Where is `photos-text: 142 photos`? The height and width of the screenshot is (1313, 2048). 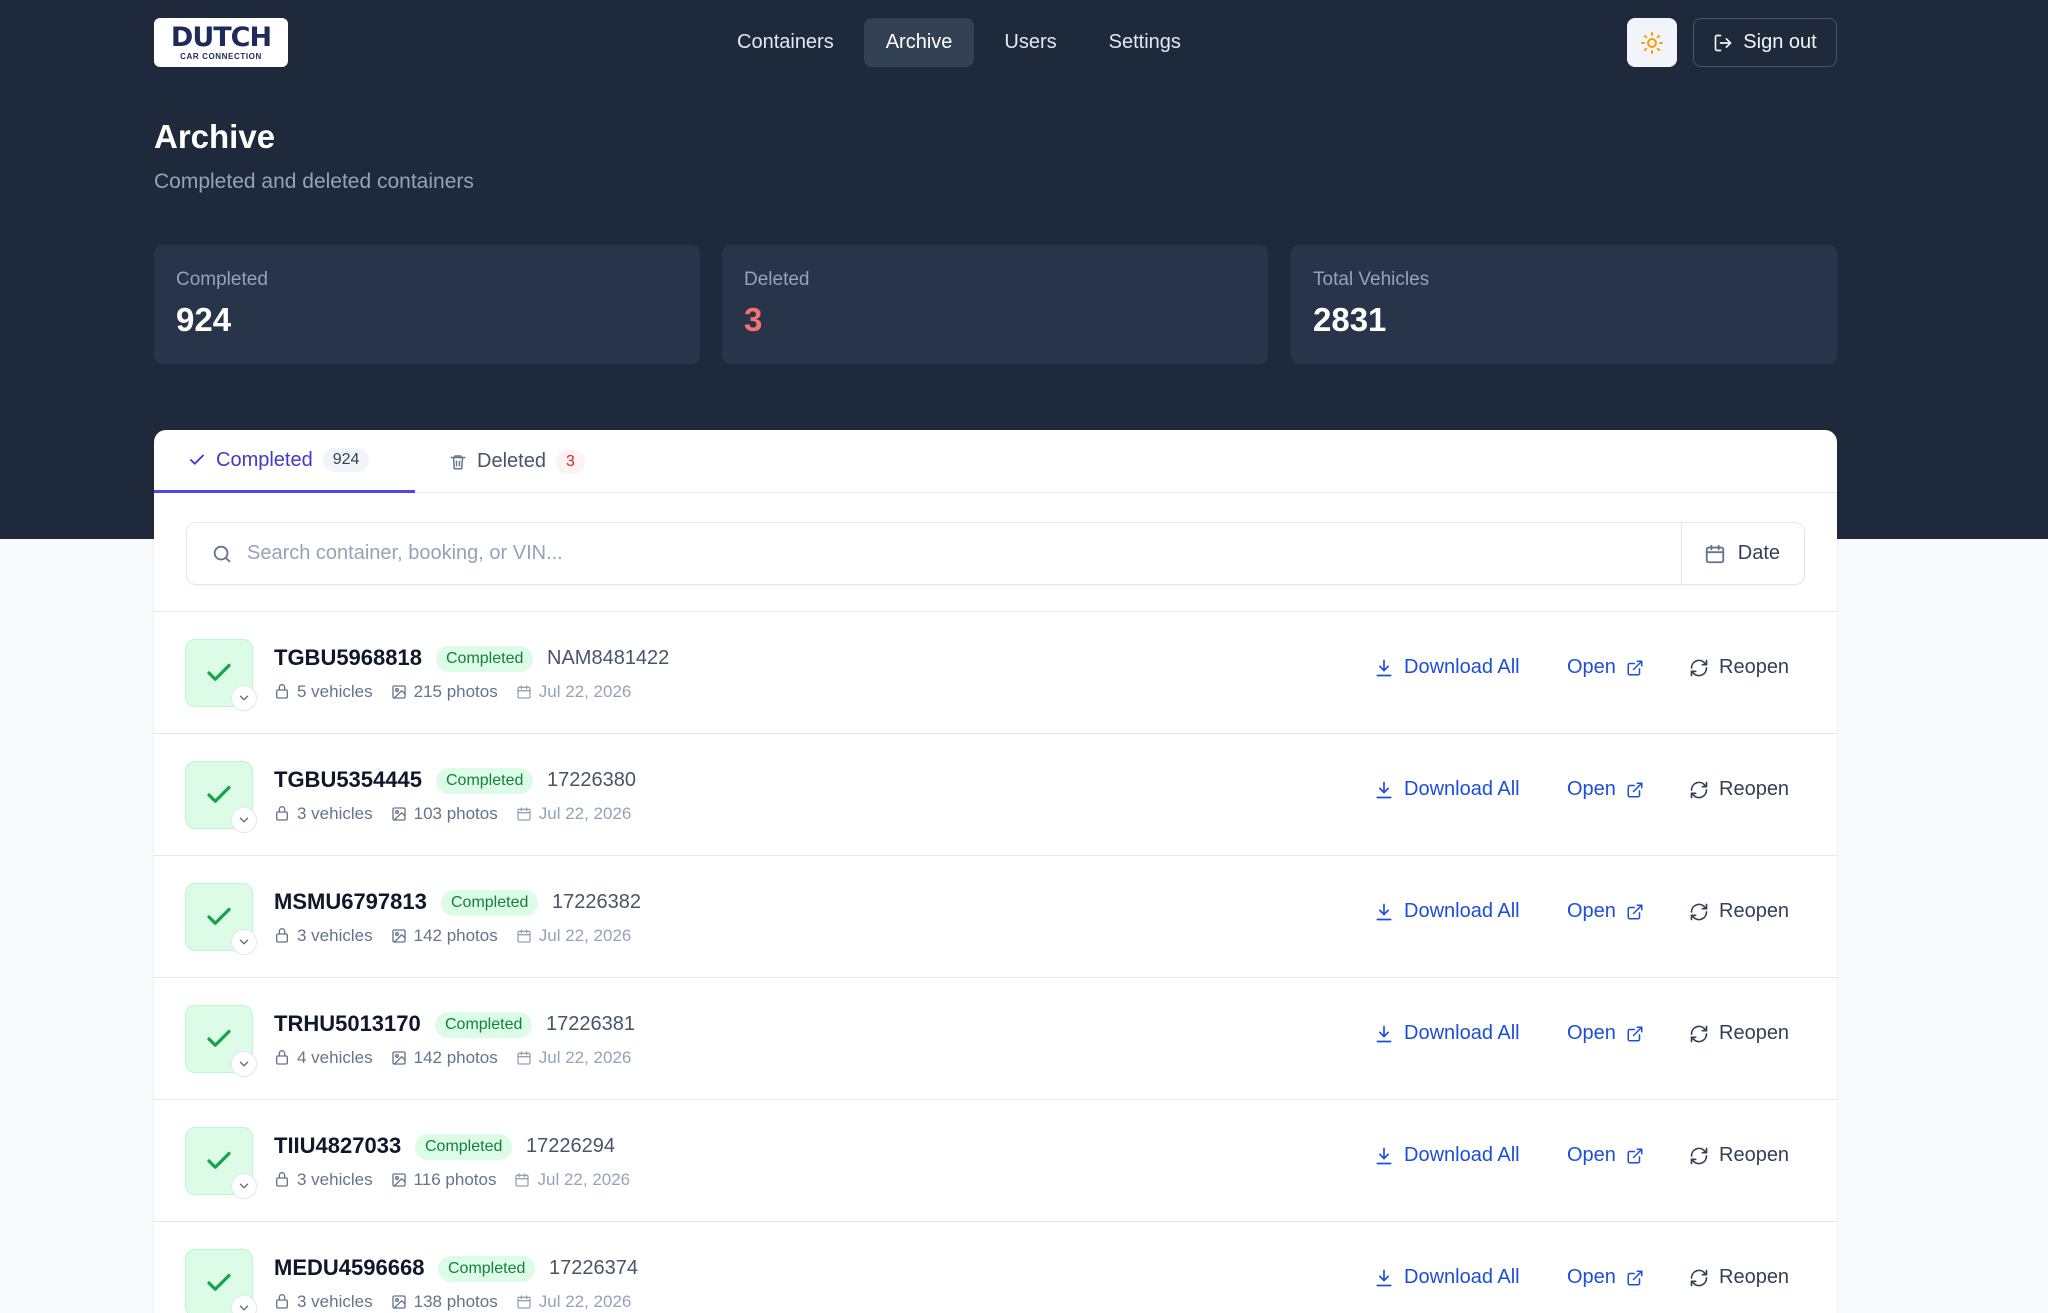
photos-text: 142 photos is located at coordinates (455, 935).